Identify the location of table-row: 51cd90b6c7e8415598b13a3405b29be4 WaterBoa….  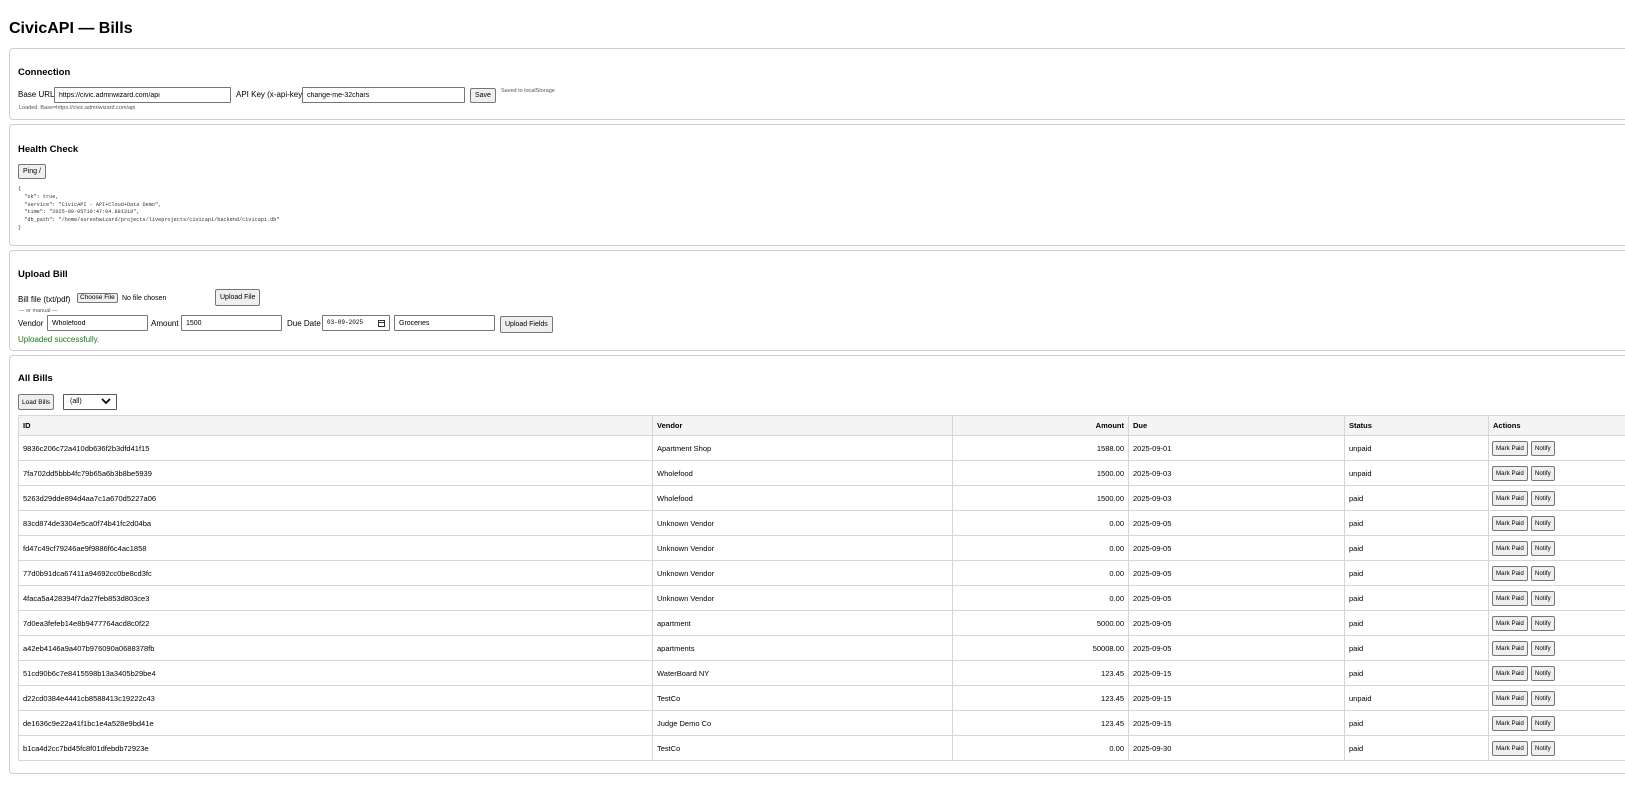
(821, 673).